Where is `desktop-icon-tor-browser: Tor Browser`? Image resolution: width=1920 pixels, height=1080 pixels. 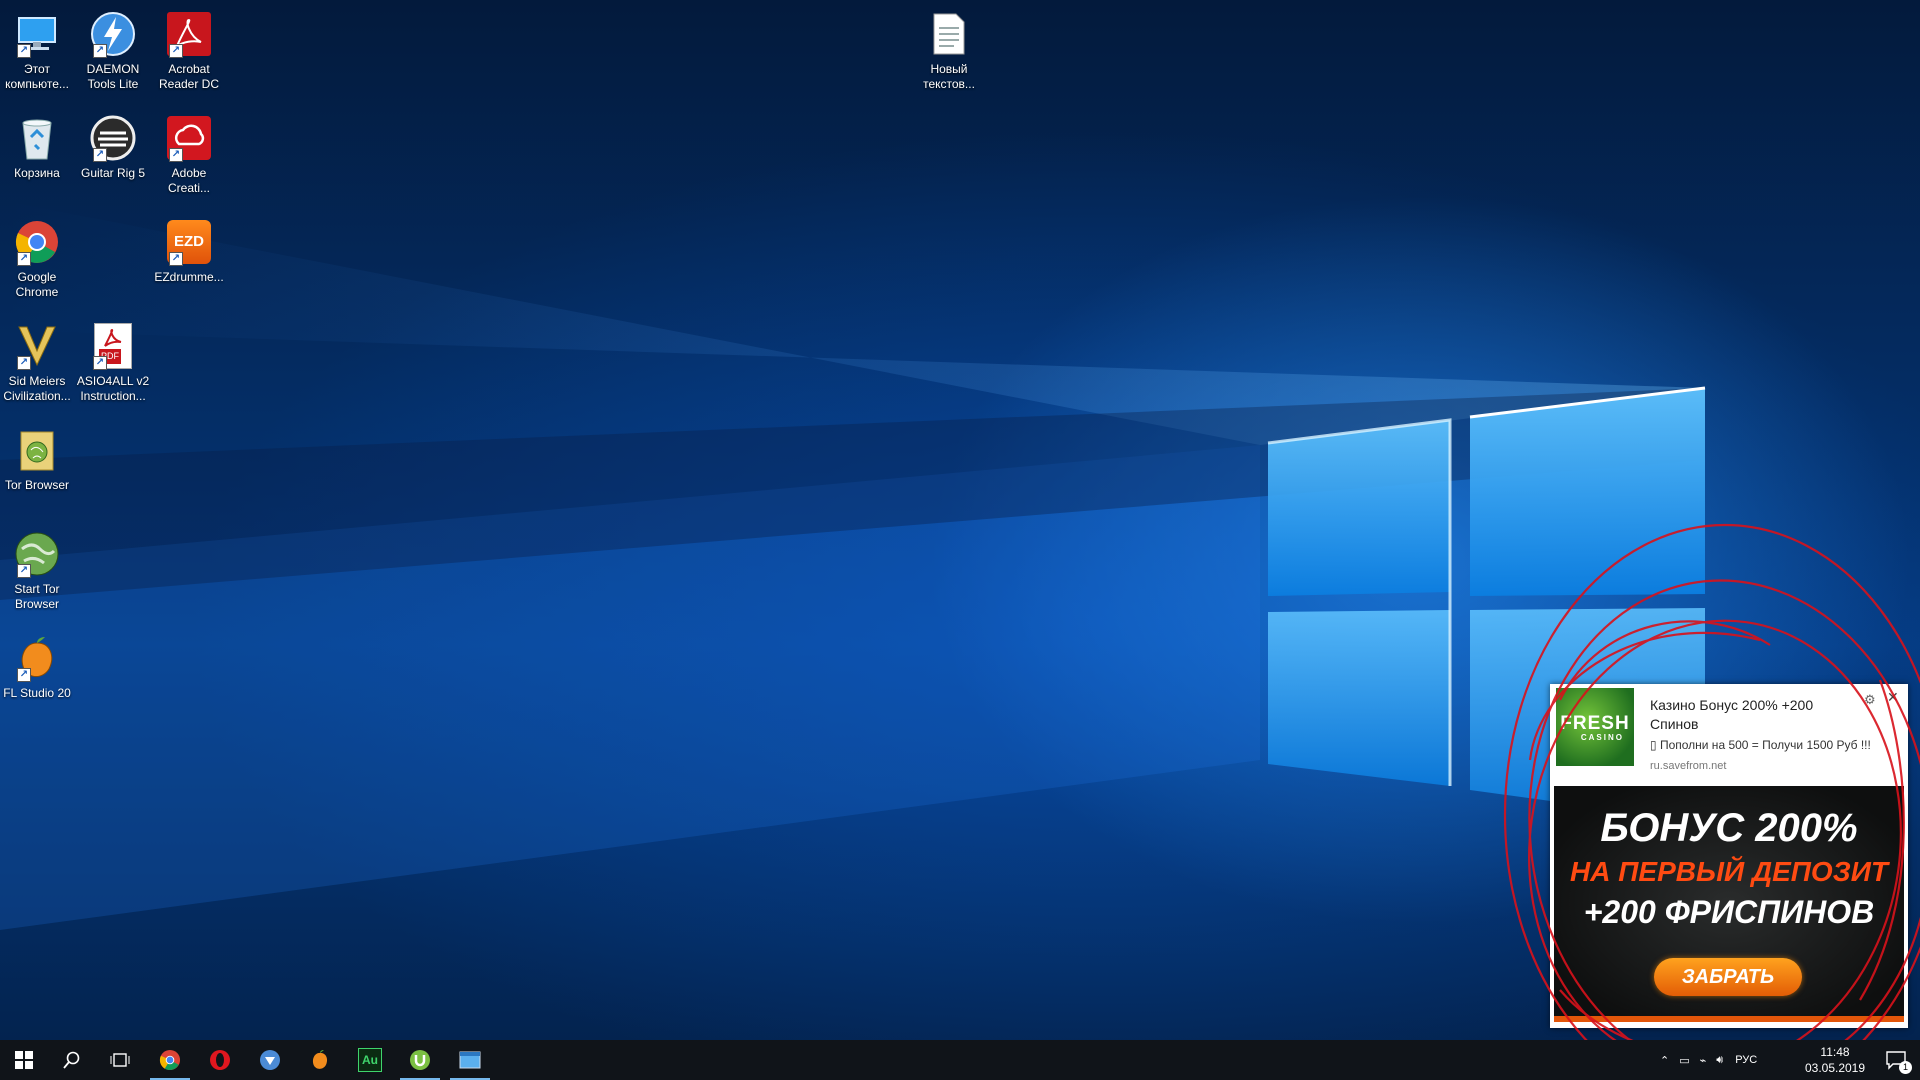 desktop-icon-tor-browser: Tor Browser is located at coordinates (38, 457).